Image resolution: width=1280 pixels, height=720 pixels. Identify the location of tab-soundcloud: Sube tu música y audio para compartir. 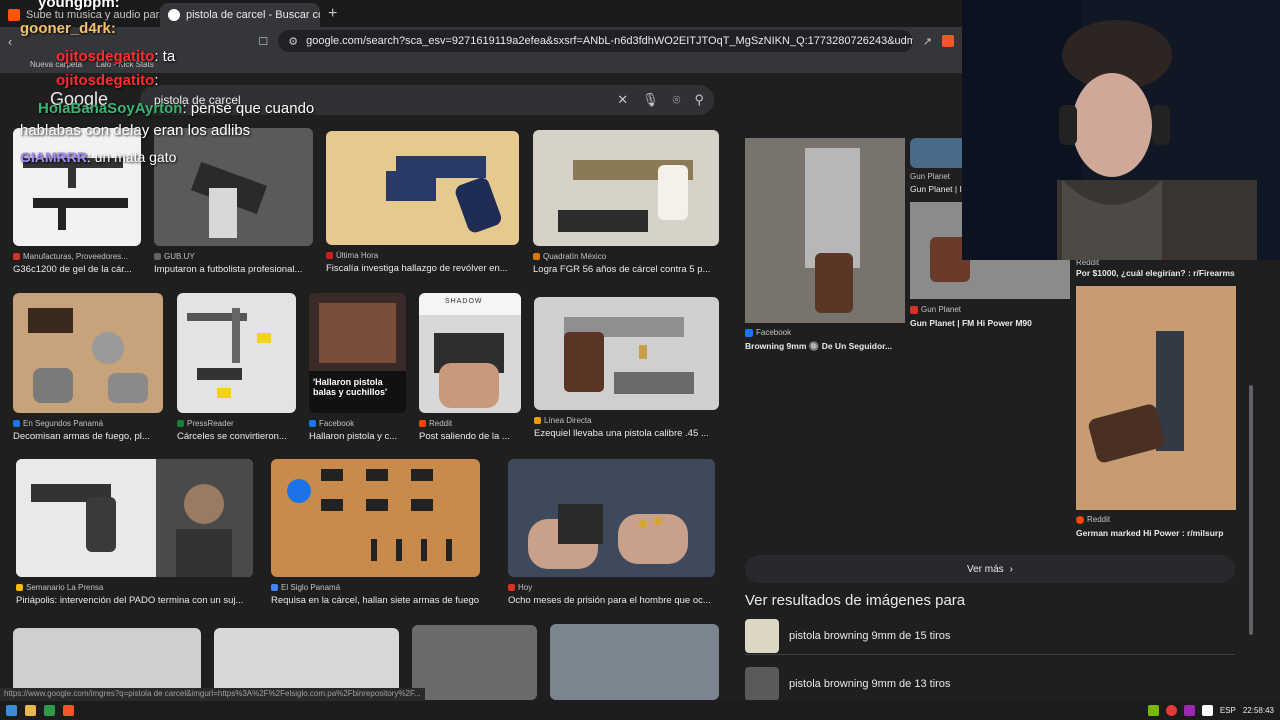
(80, 15).